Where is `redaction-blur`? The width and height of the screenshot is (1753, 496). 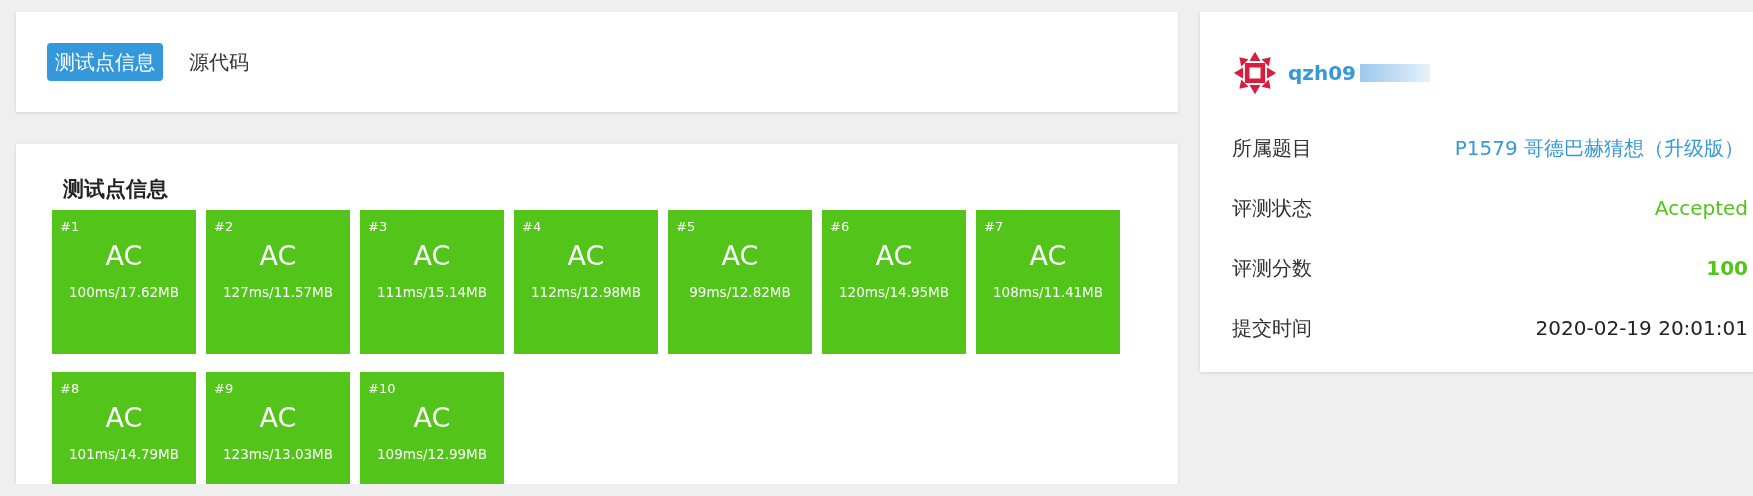
redaction-blur is located at coordinates (1395, 73).